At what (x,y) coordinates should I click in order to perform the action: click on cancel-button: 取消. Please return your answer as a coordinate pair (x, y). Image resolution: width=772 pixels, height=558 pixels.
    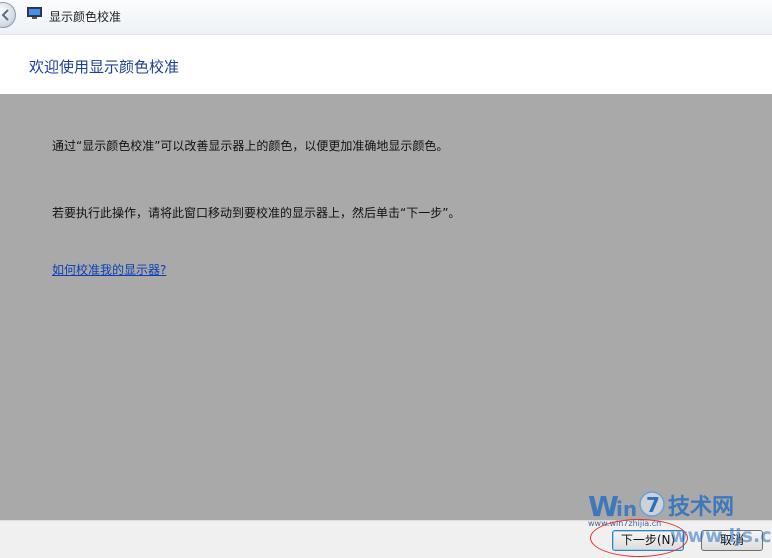
    Looking at the image, I should click on (732, 540).